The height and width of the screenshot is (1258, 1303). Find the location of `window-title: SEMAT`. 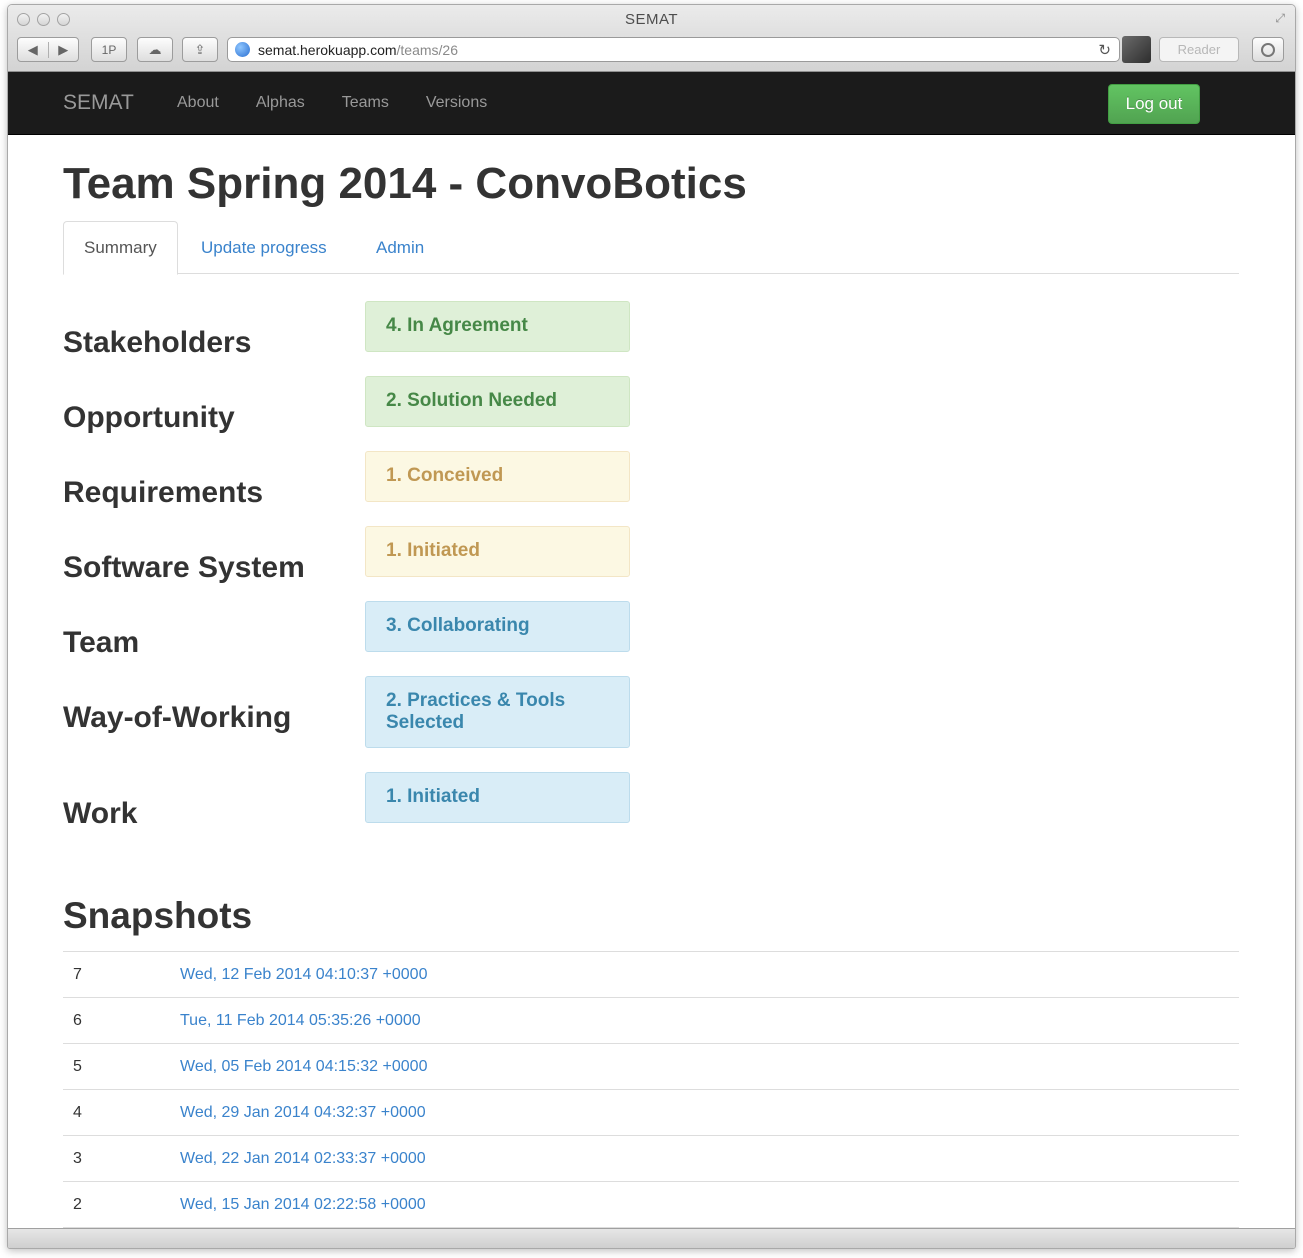

window-title: SEMAT is located at coordinates (651, 19).